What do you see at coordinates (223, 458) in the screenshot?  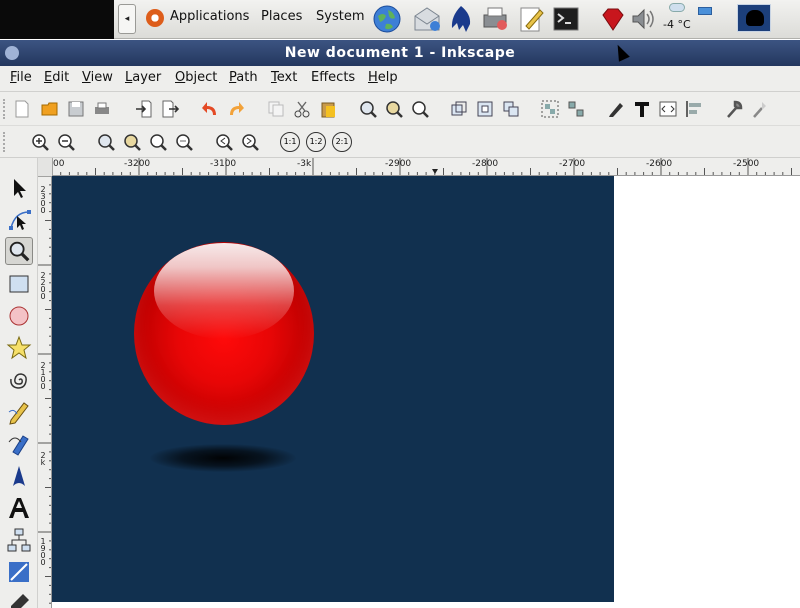 I see `sphere-shadow` at bounding box center [223, 458].